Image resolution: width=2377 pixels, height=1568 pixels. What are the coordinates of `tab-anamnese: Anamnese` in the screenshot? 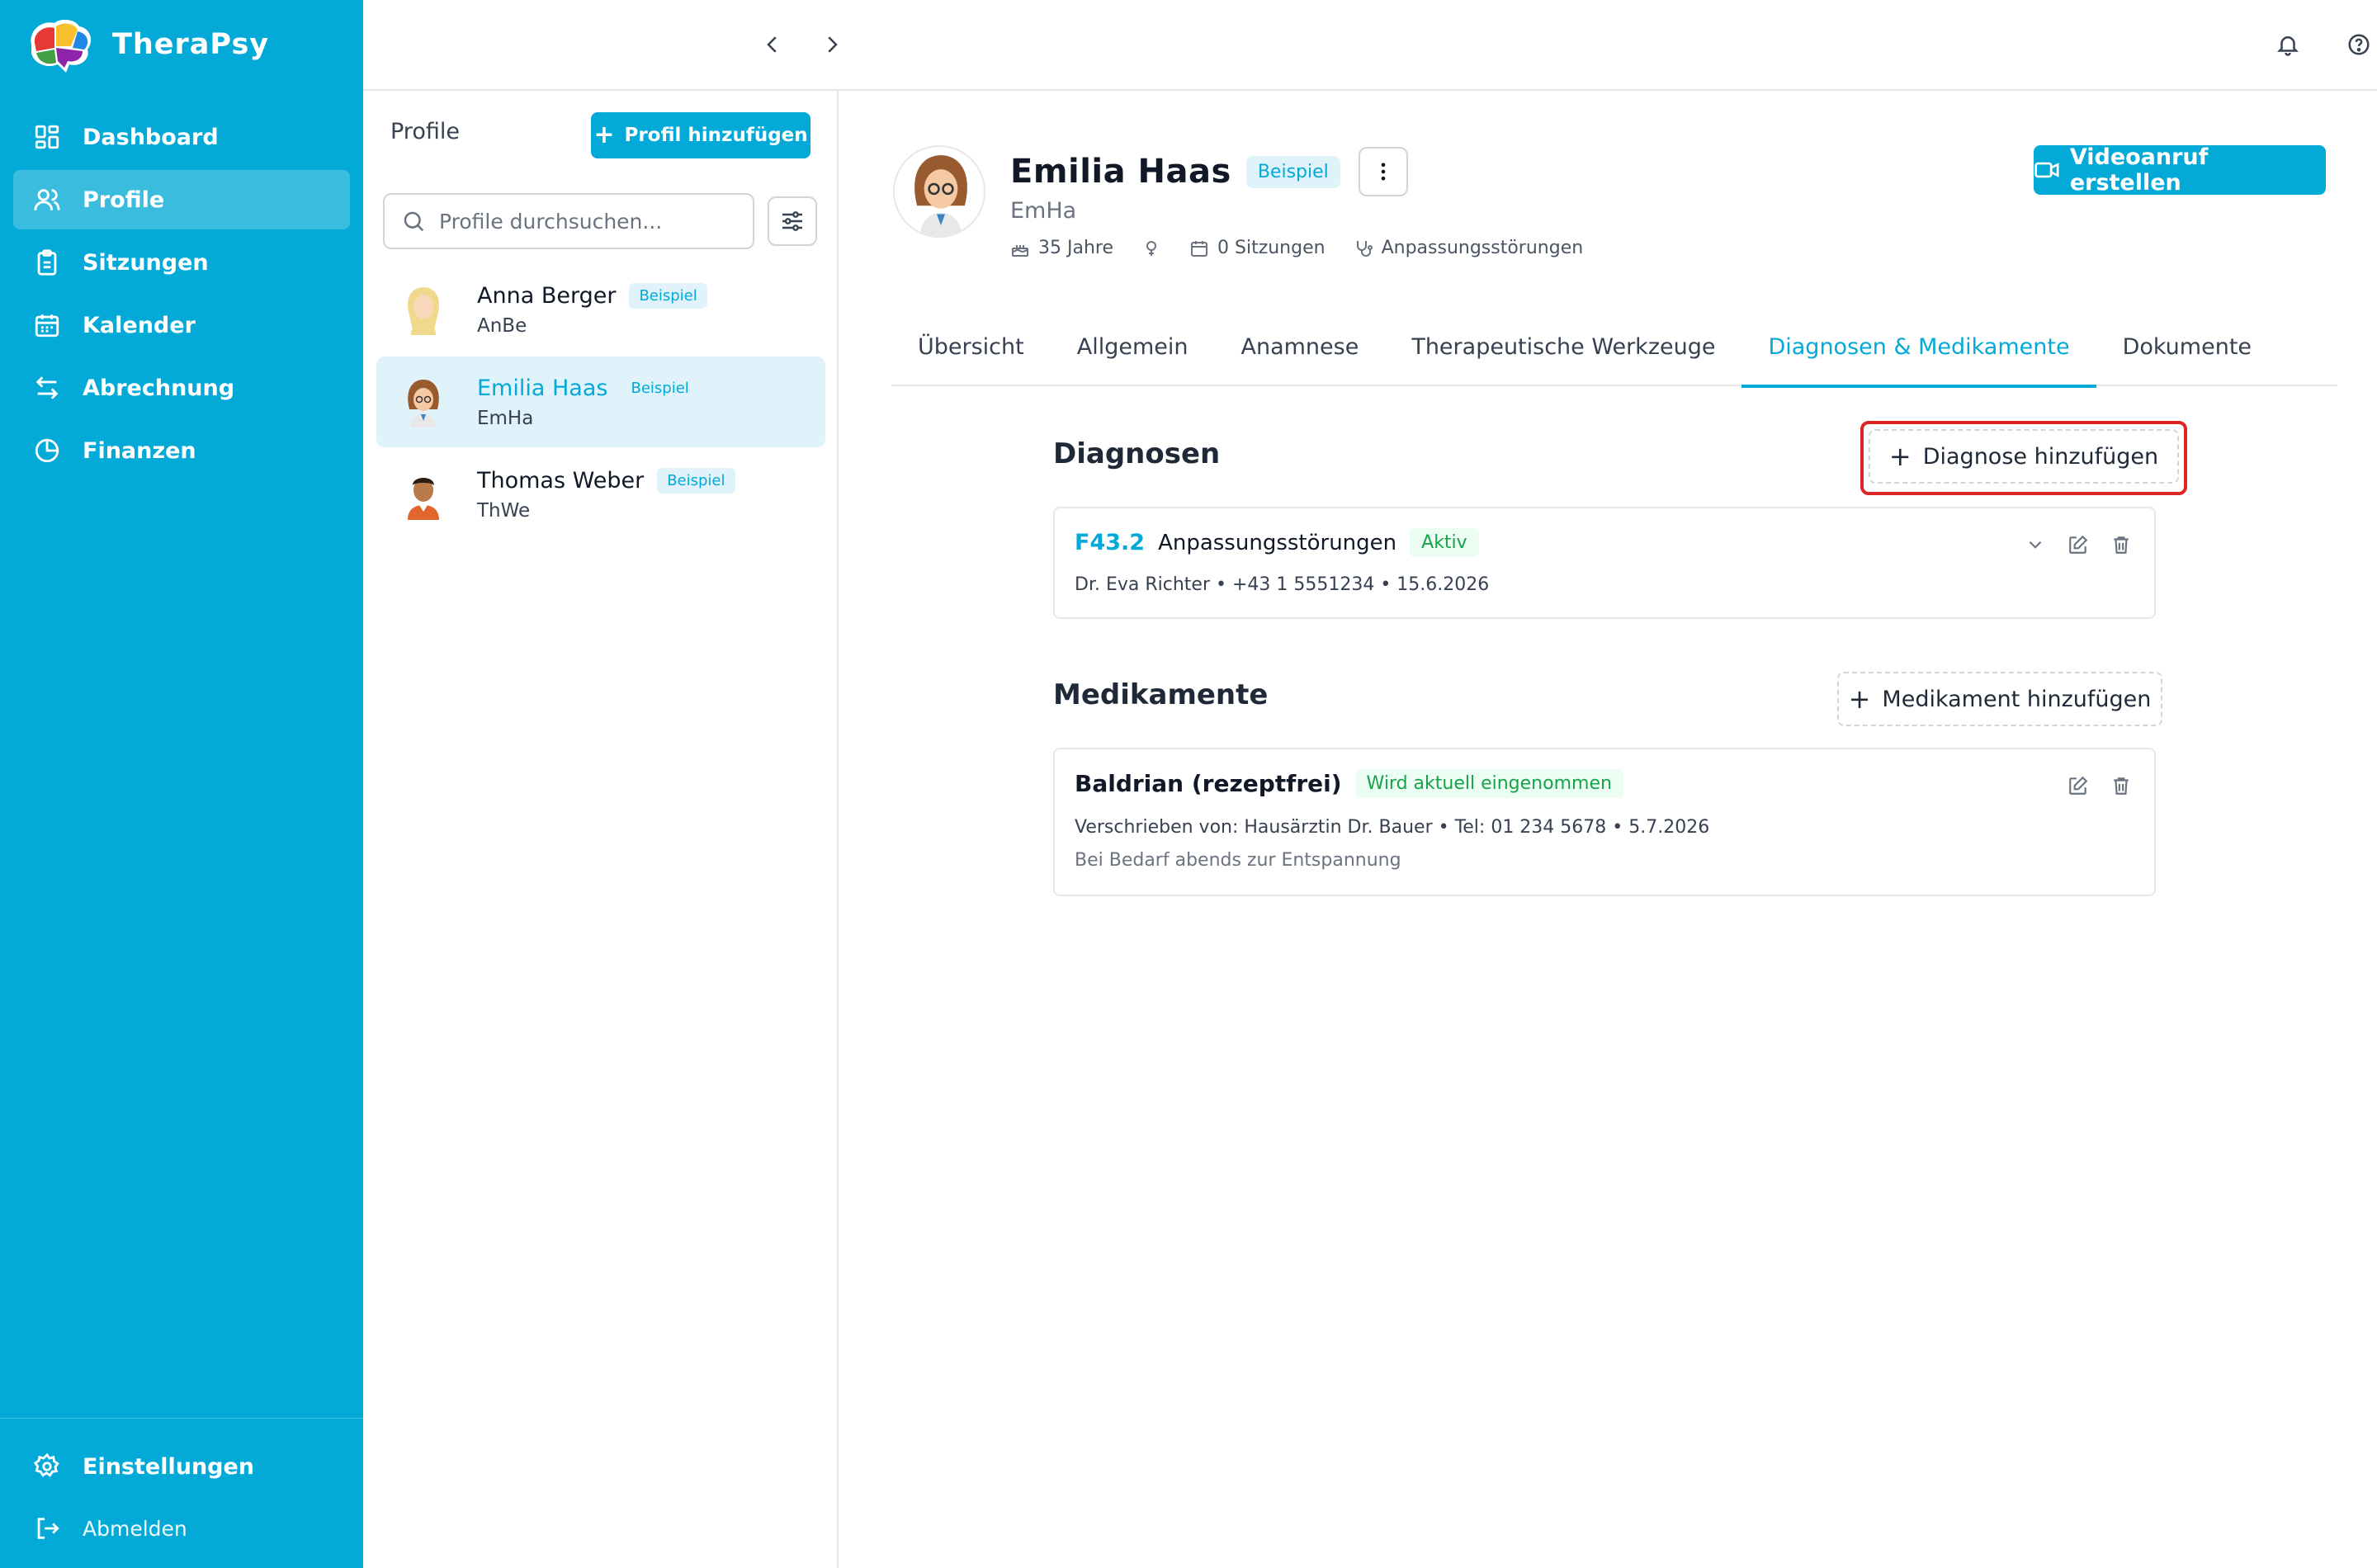 It's located at (1299, 346).